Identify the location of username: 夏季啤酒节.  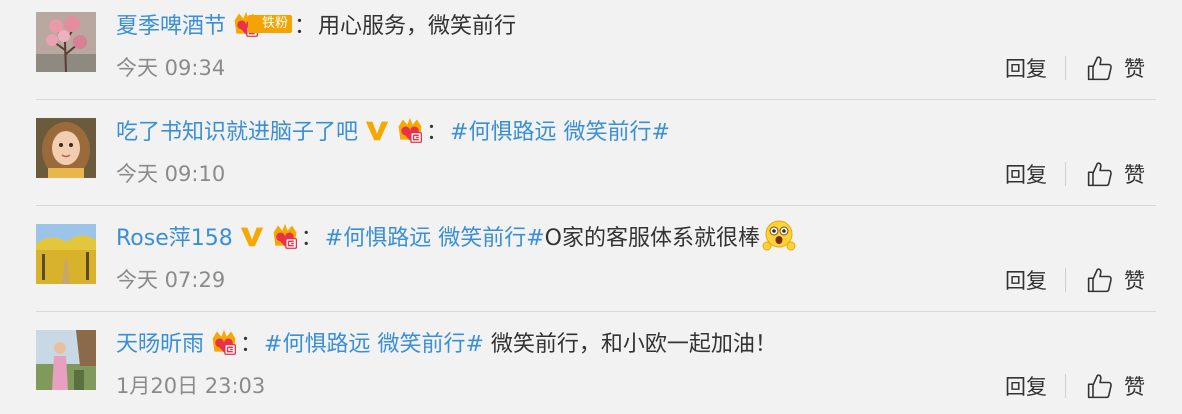
(171, 24).